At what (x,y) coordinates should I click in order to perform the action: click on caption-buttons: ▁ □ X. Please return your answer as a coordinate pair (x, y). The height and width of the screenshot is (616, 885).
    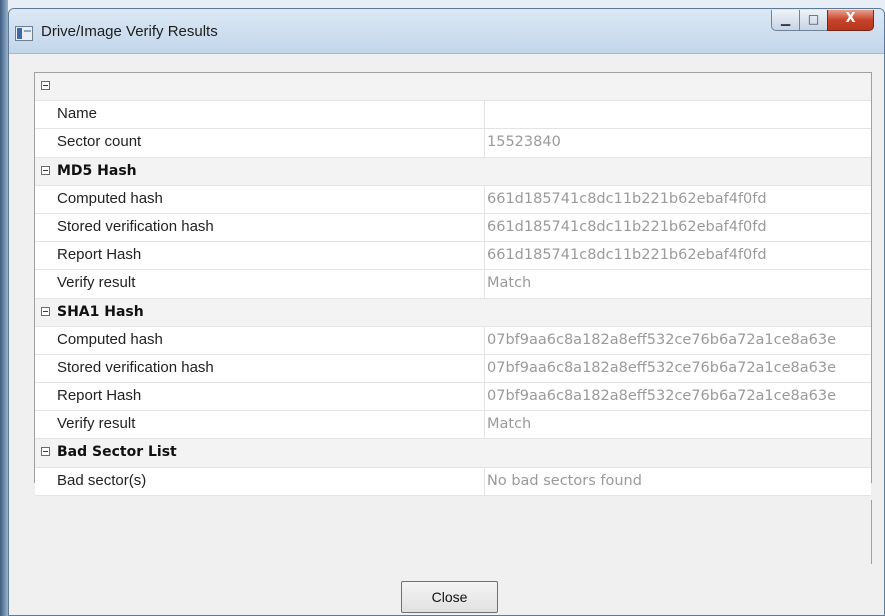
    Looking at the image, I should click on (822, 21).